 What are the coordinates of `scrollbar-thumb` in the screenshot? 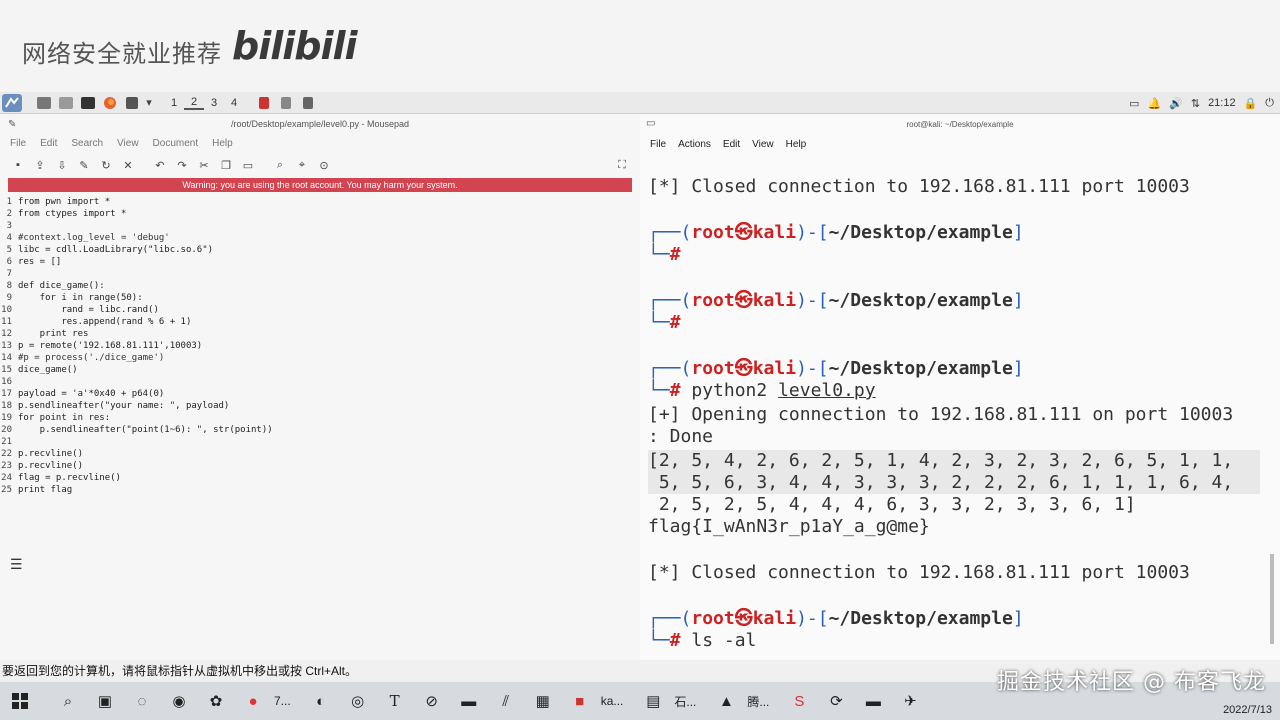 It's located at (1272, 599).